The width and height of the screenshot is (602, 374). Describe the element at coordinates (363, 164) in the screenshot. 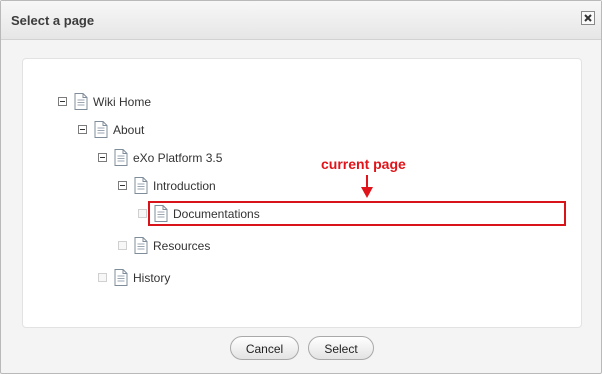

I see `current-page-annotation: current page` at that location.